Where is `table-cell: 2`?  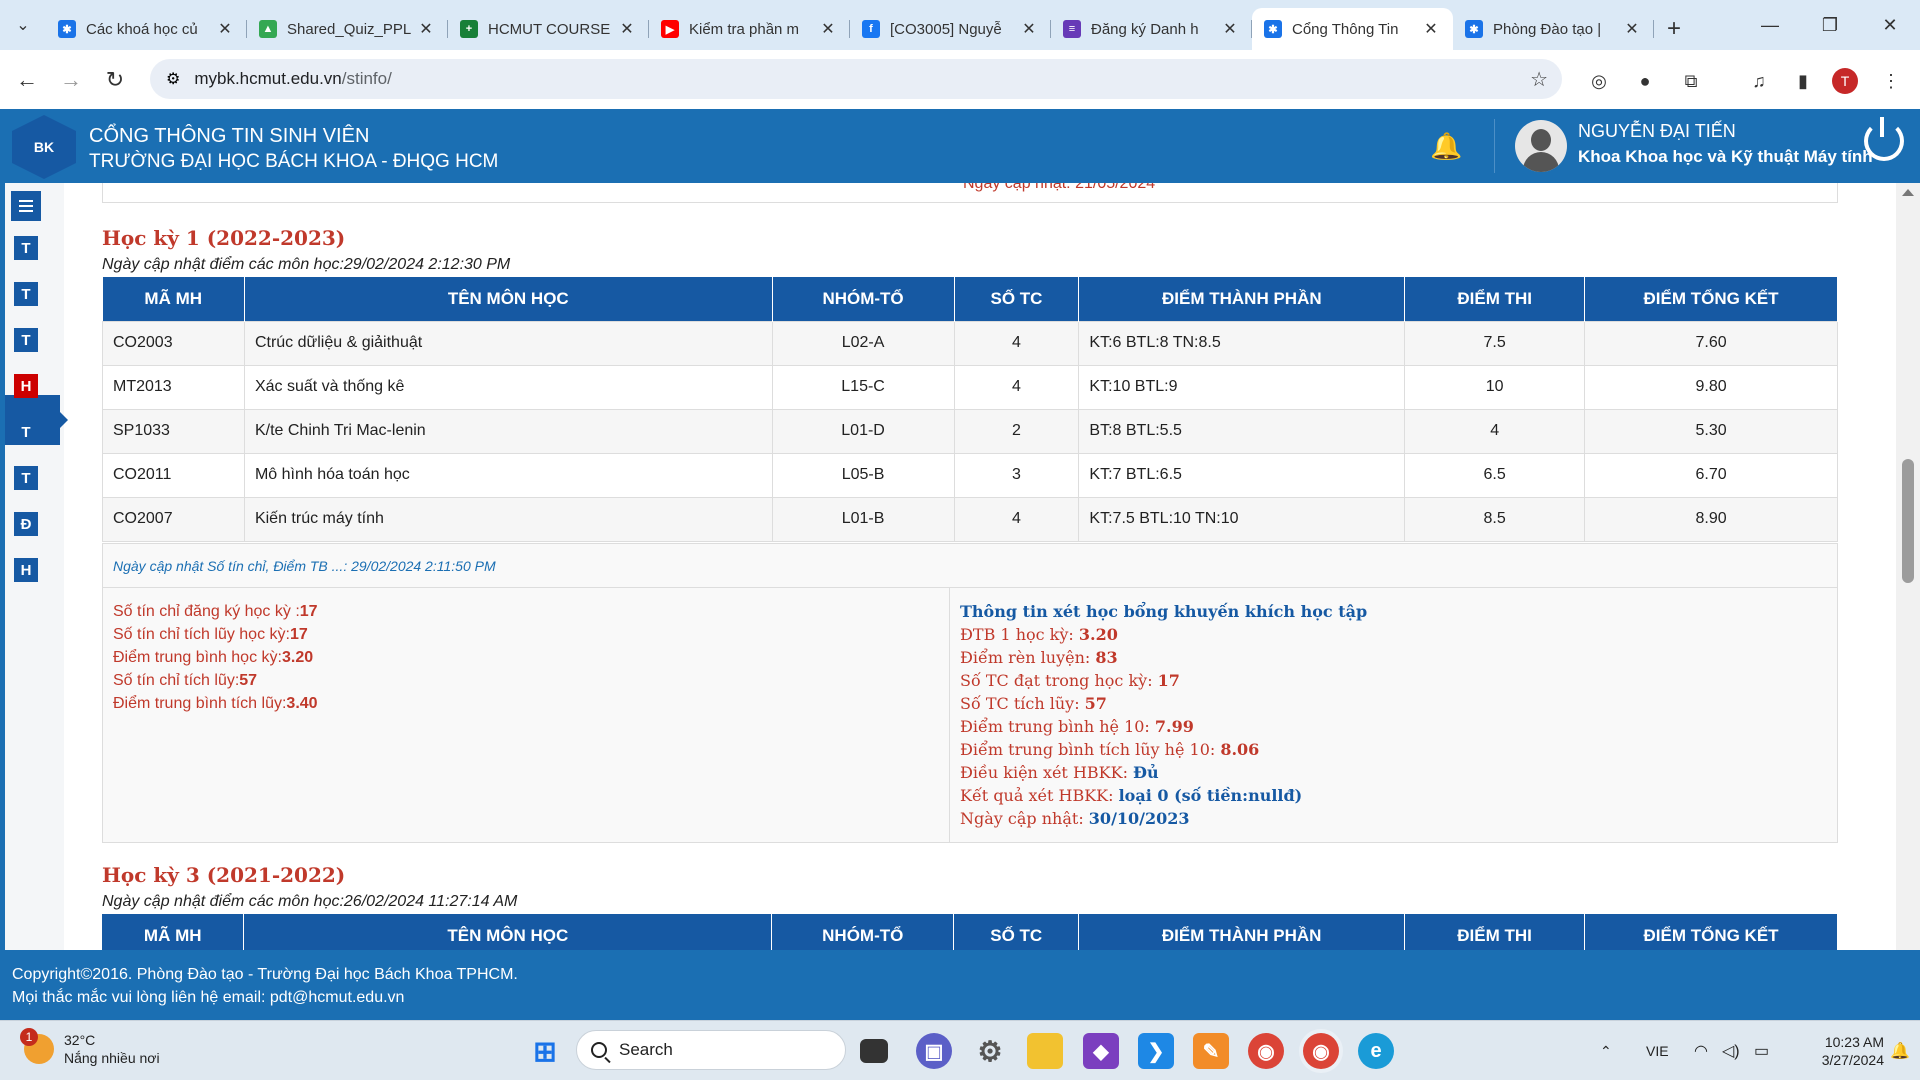
table-cell: 2 is located at coordinates (1016, 431).